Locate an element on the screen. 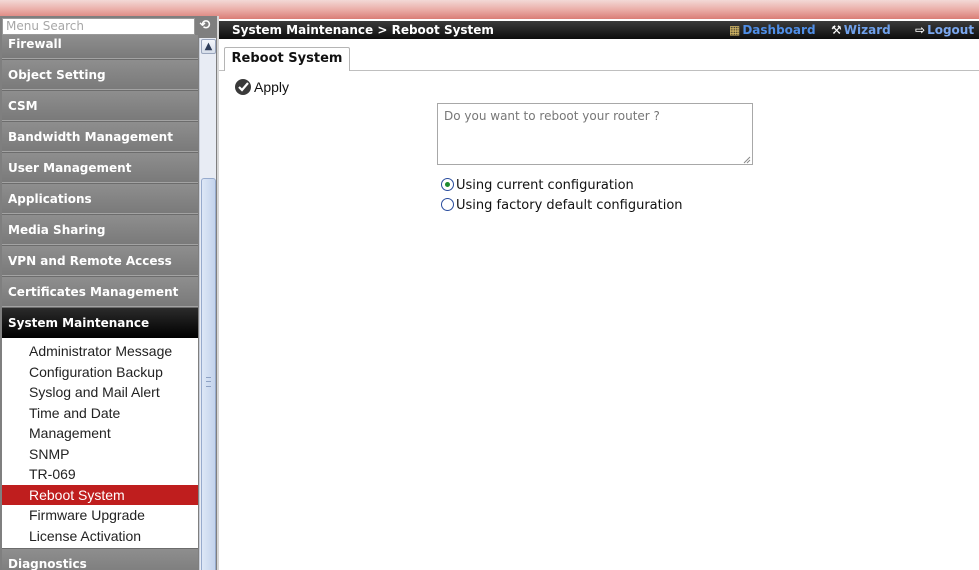  scroll-up-arrow-icon: ▲ is located at coordinates (208, 46).